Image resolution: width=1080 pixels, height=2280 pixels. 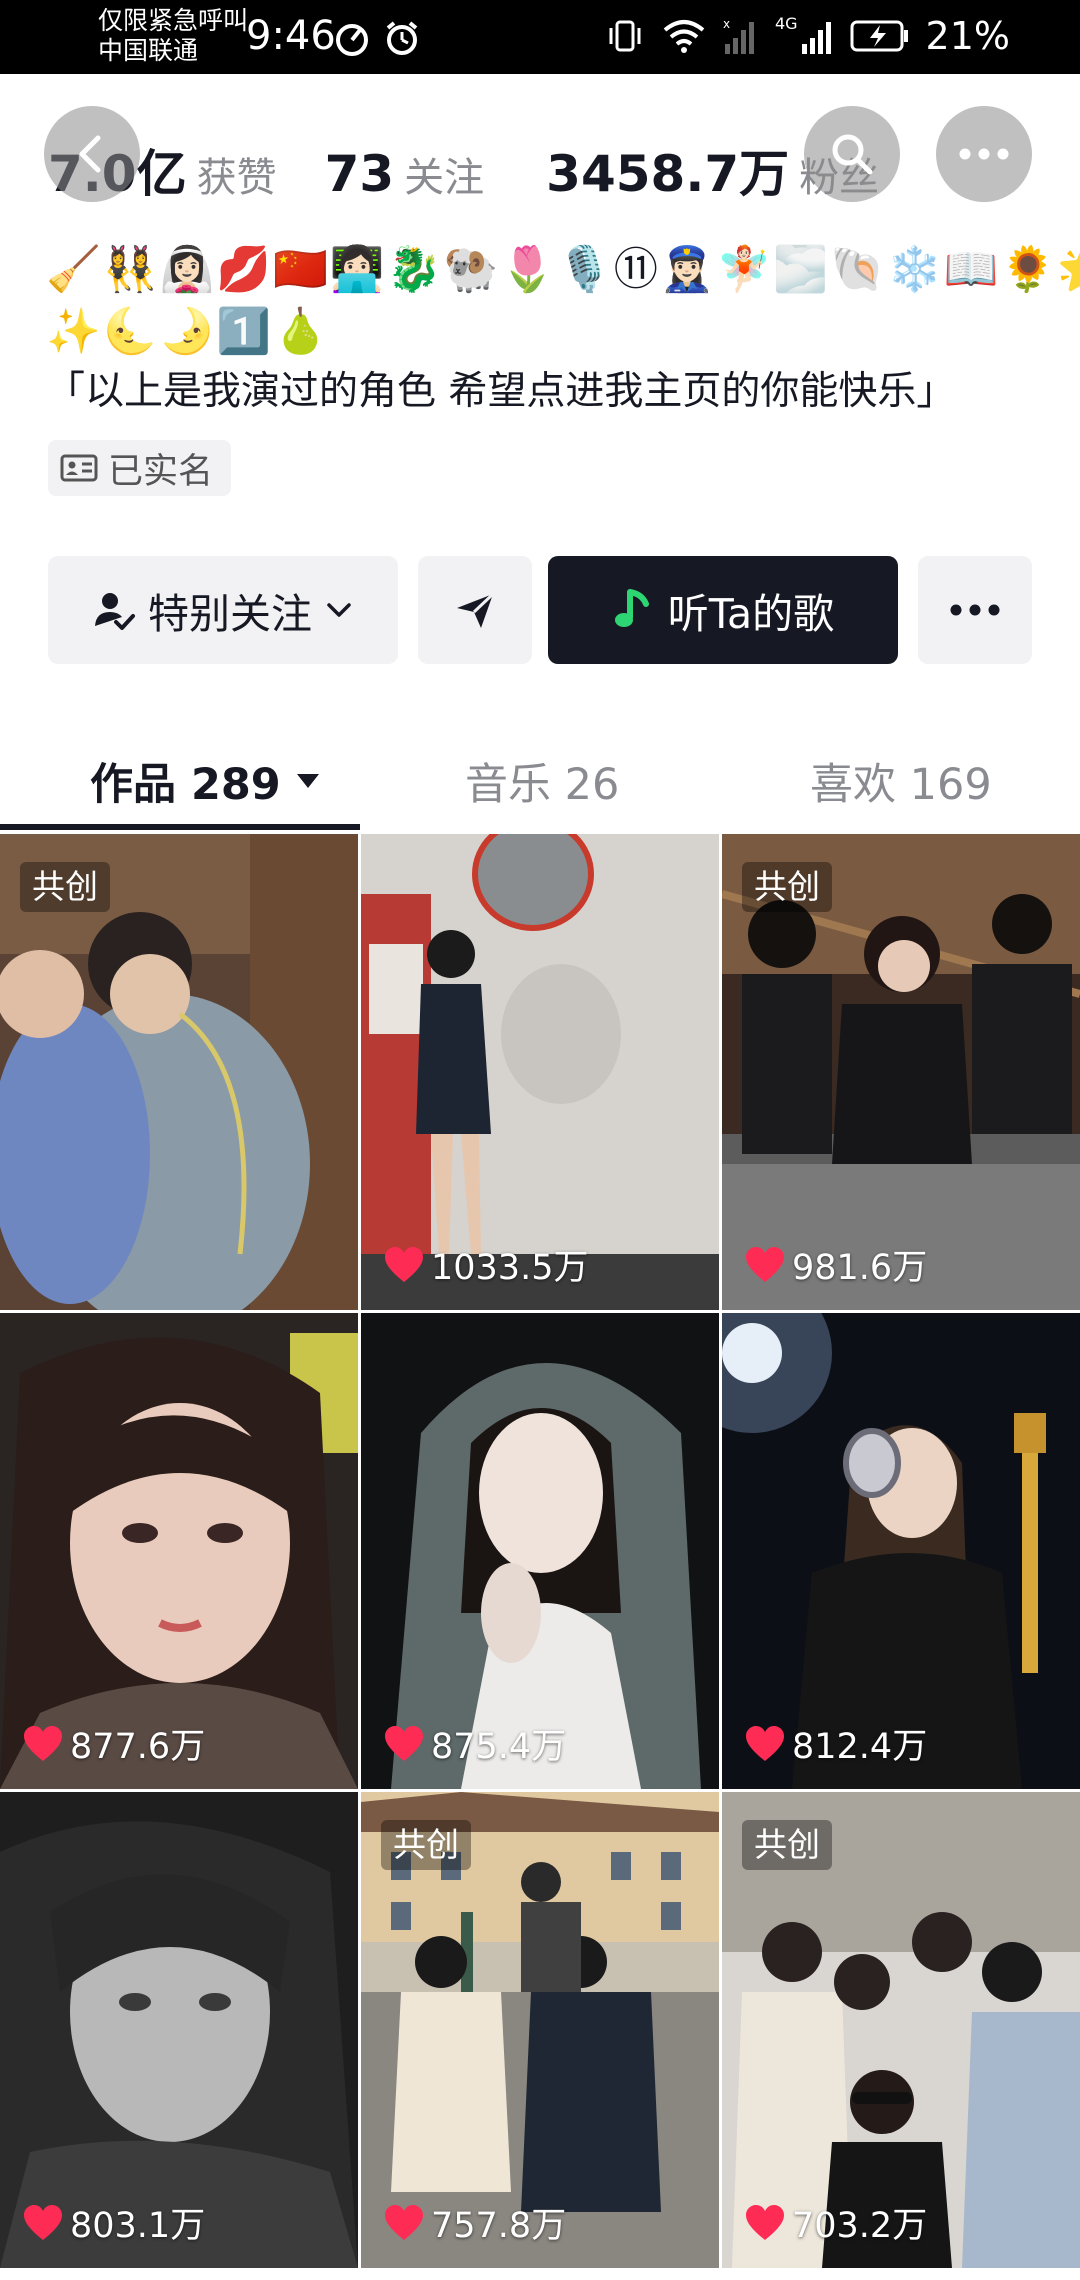 I want to click on back-button, so click(x=92, y=154).